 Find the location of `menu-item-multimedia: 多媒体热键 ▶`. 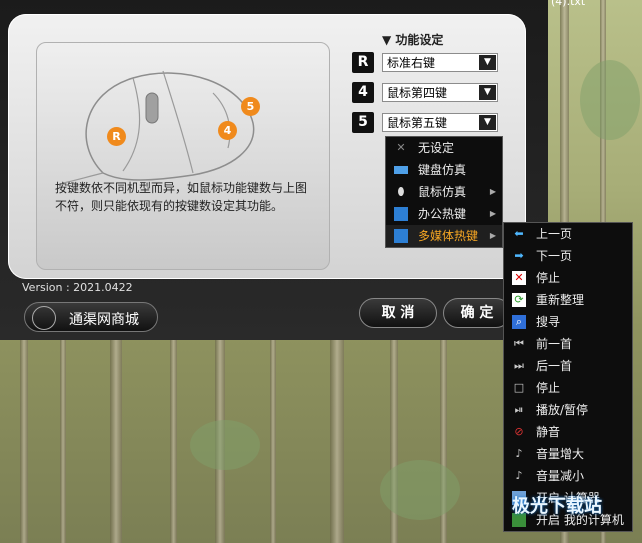

menu-item-multimedia: 多媒体热键 ▶ is located at coordinates (444, 236).